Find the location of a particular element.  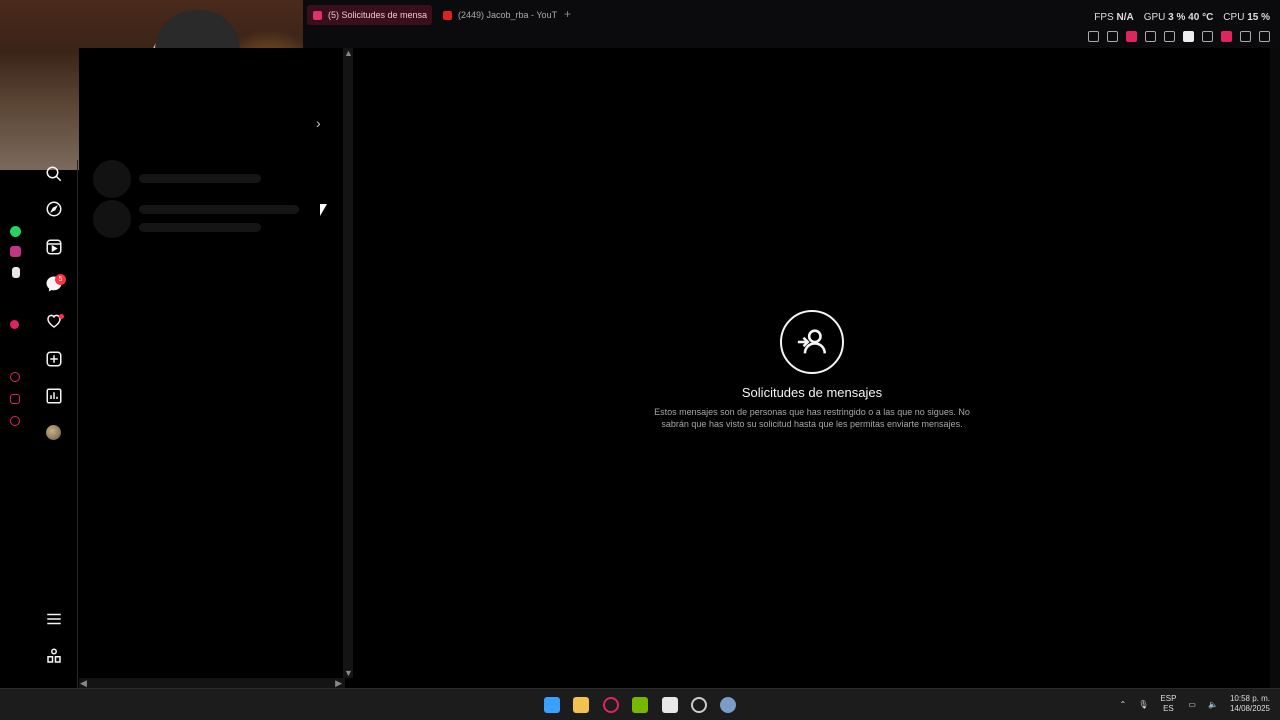

whatsapp-icon is located at coordinates (15, 231).